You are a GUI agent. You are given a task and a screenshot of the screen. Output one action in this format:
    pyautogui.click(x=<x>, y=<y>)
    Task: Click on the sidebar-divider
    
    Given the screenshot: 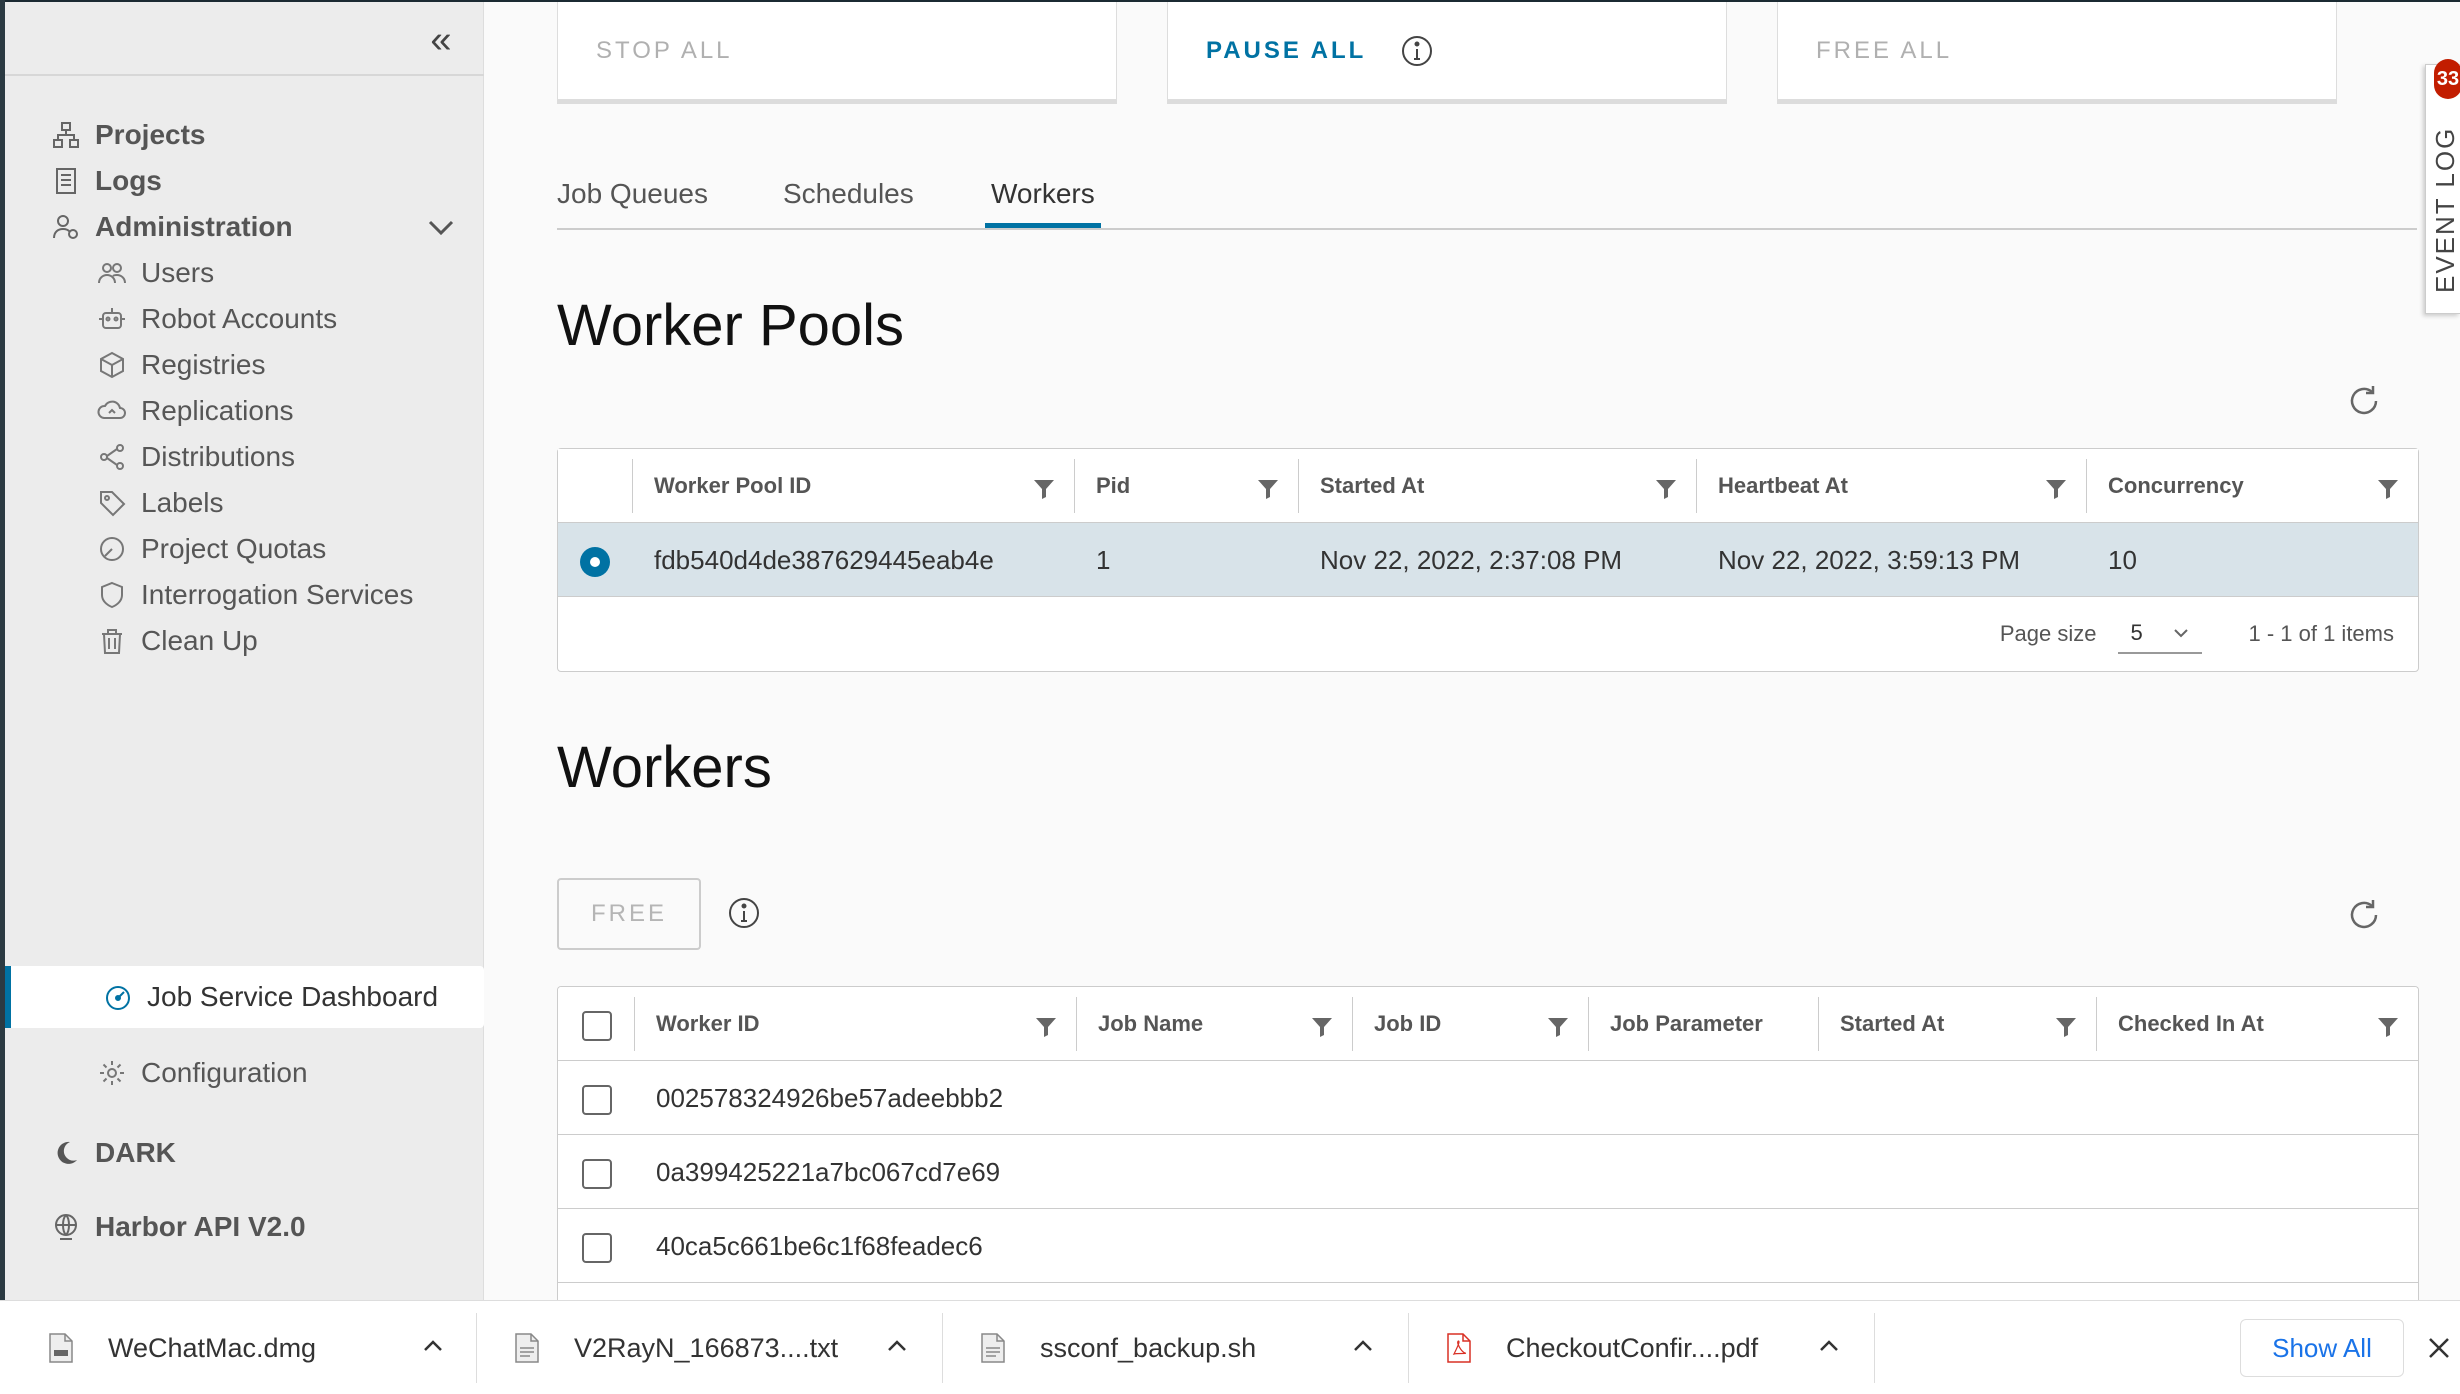 What is the action you would take?
    pyautogui.click(x=244, y=75)
    